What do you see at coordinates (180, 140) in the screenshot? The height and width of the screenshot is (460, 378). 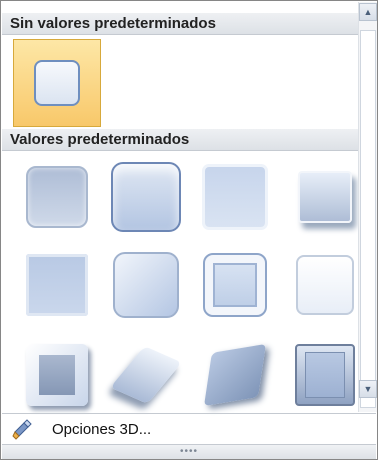 I see `section-header-presets: Valores predeterminados` at bounding box center [180, 140].